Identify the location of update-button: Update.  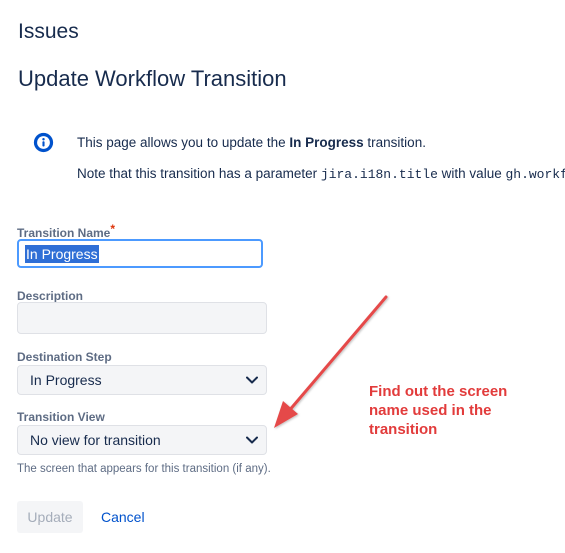
(50, 517).